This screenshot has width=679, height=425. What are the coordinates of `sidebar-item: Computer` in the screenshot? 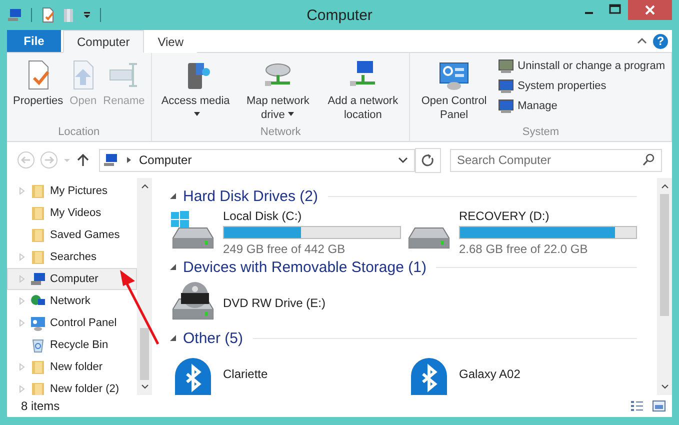 It's located at (72, 279).